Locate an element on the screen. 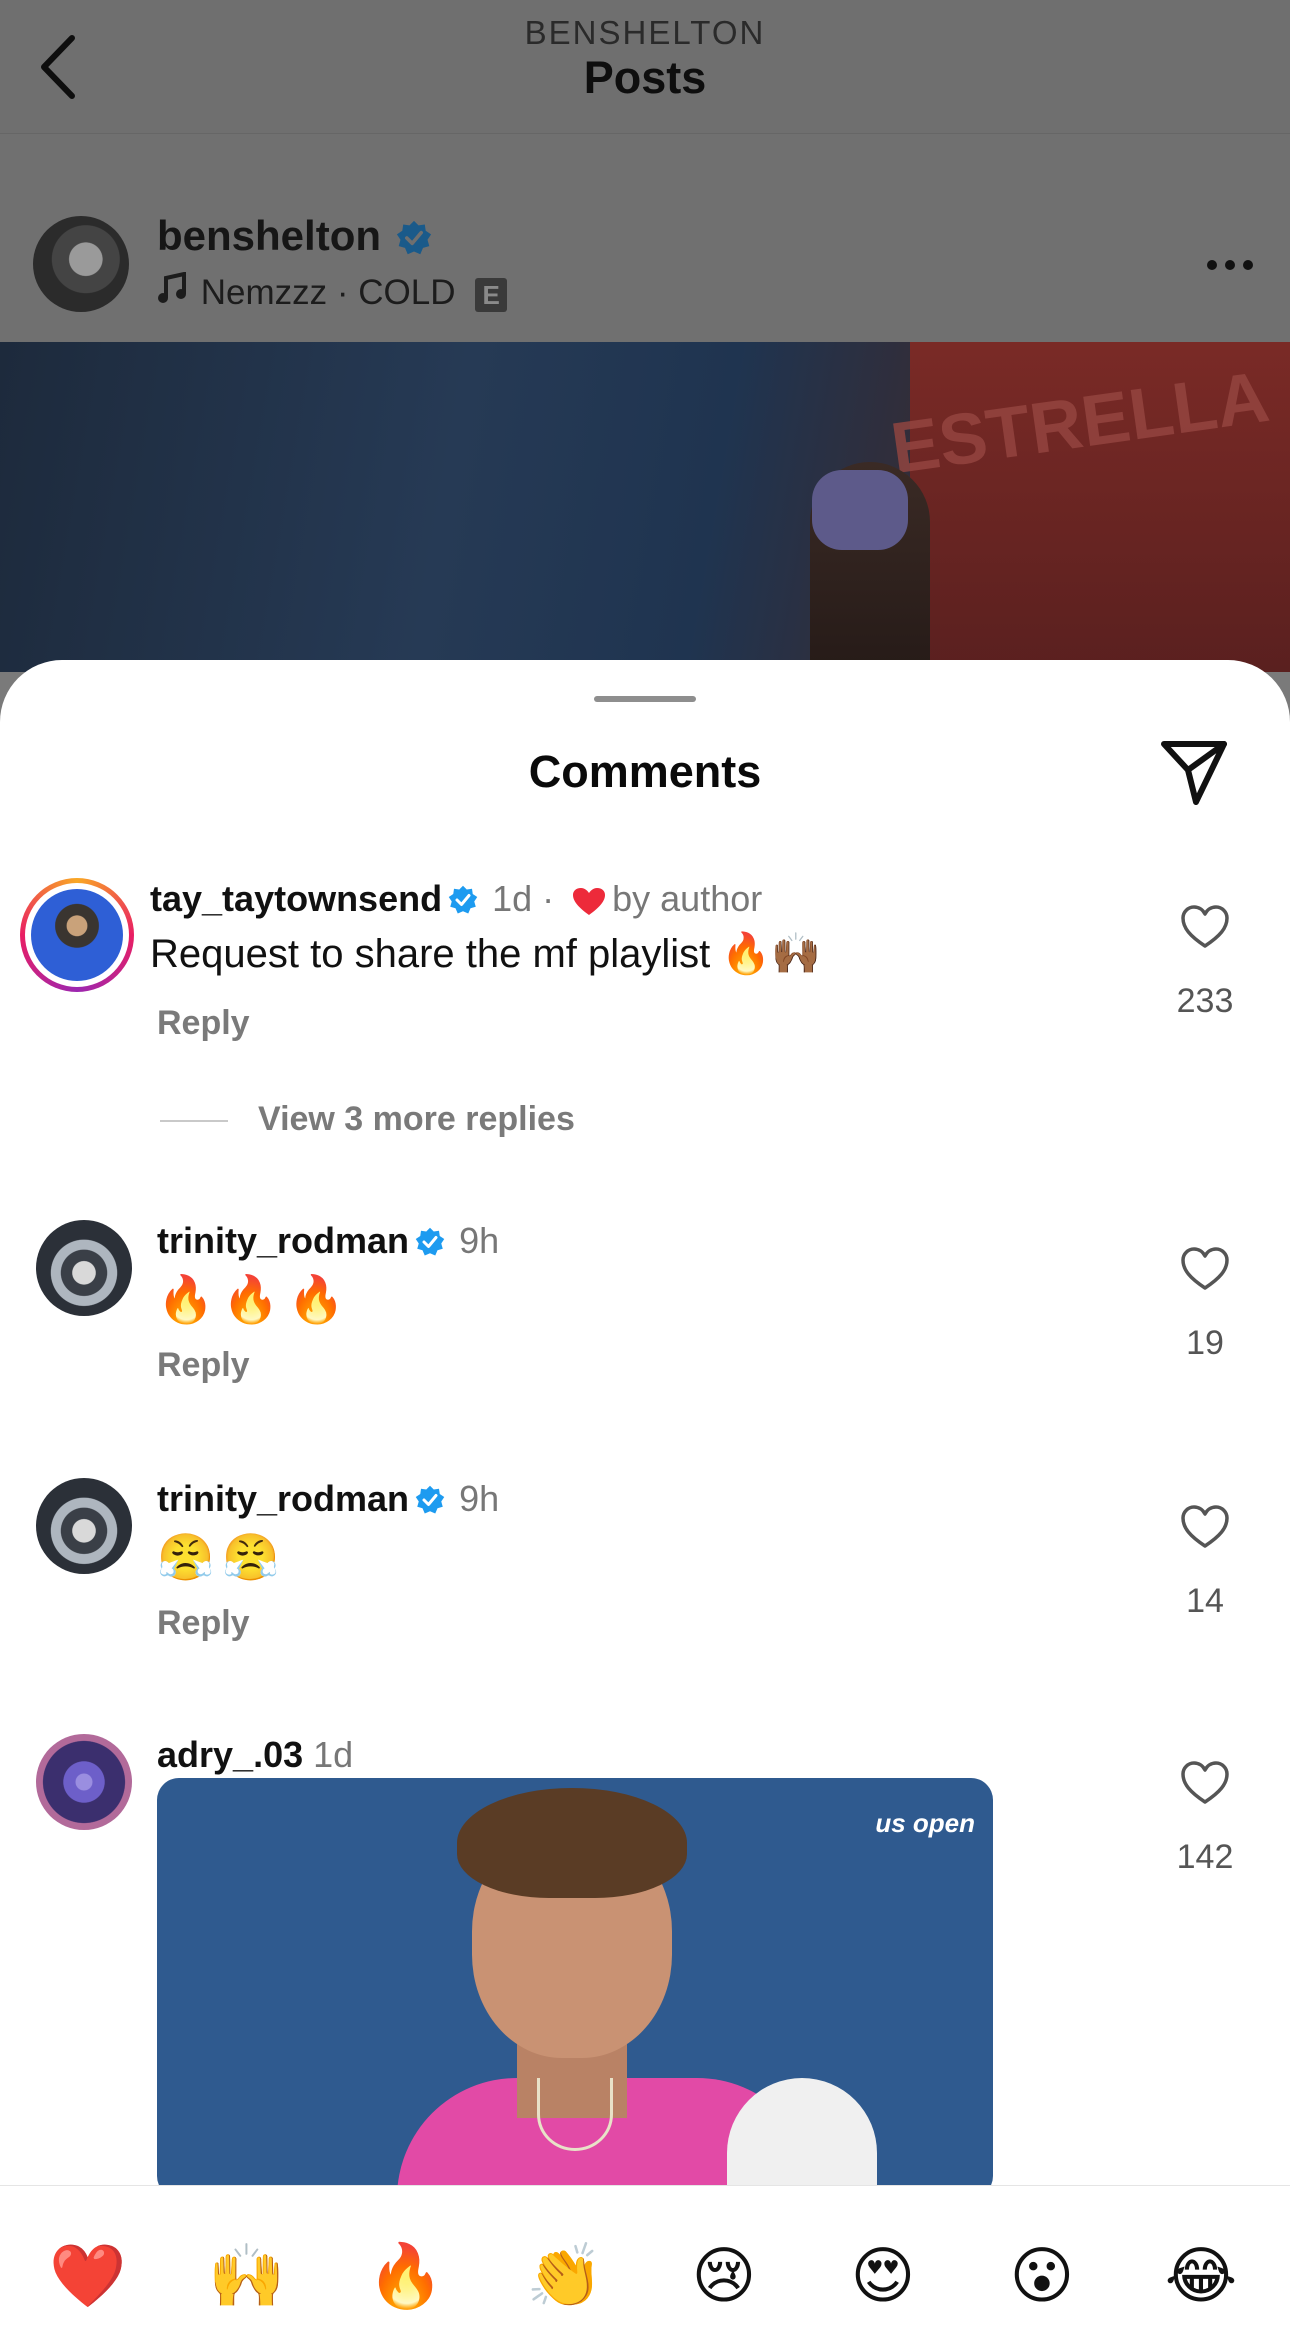 Image resolution: width=1290 pixels, height=2338 pixels. post-image: ESTRELLA is located at coordinates (645, 507).